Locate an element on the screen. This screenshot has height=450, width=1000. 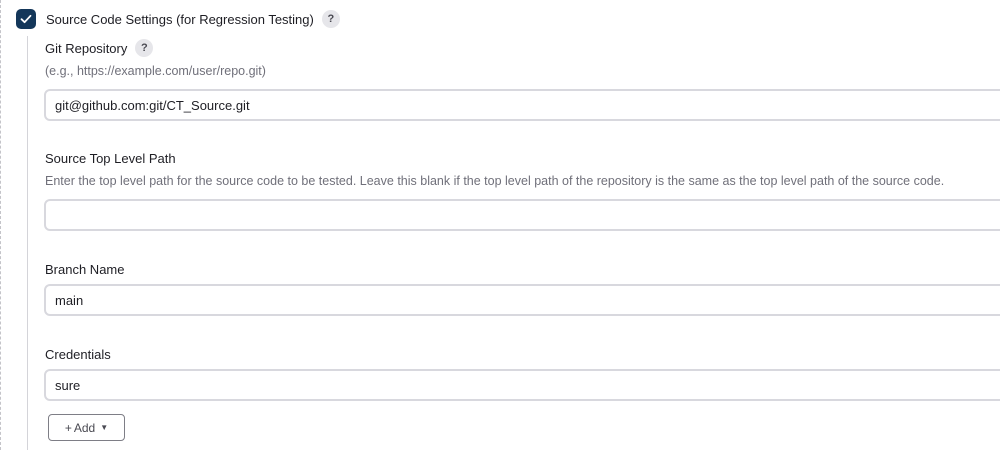
branch-name-label: Branch Name is located at coordinates (85, 269).